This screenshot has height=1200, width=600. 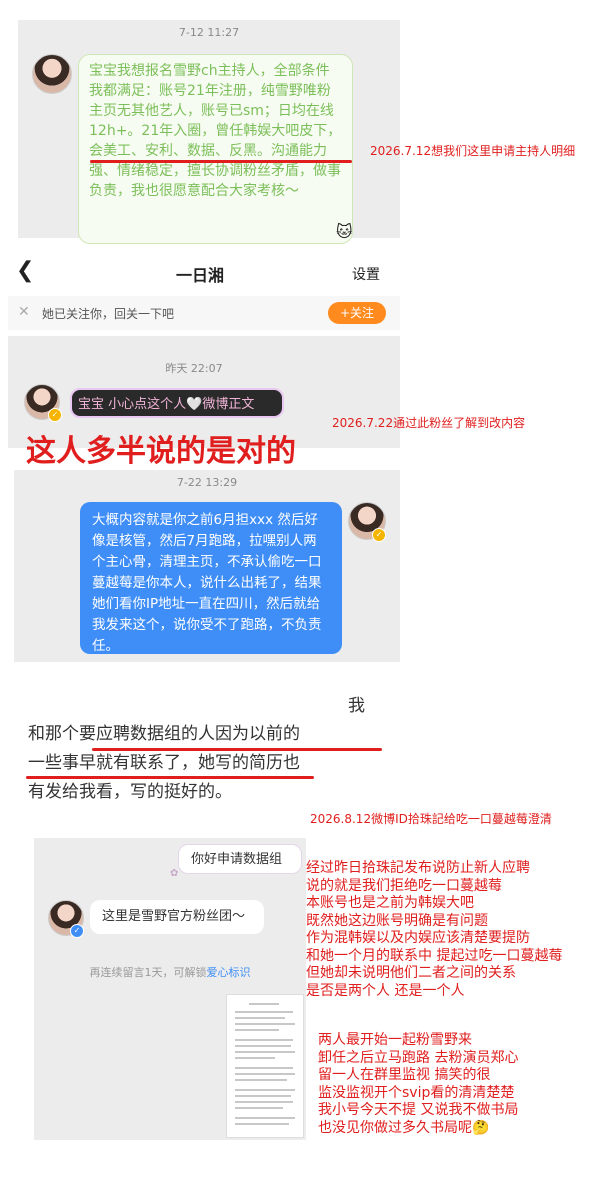 I want to click on note-line: 作为混韩娱以及内娱应该清楚要提防, so click(x=418, y=938).